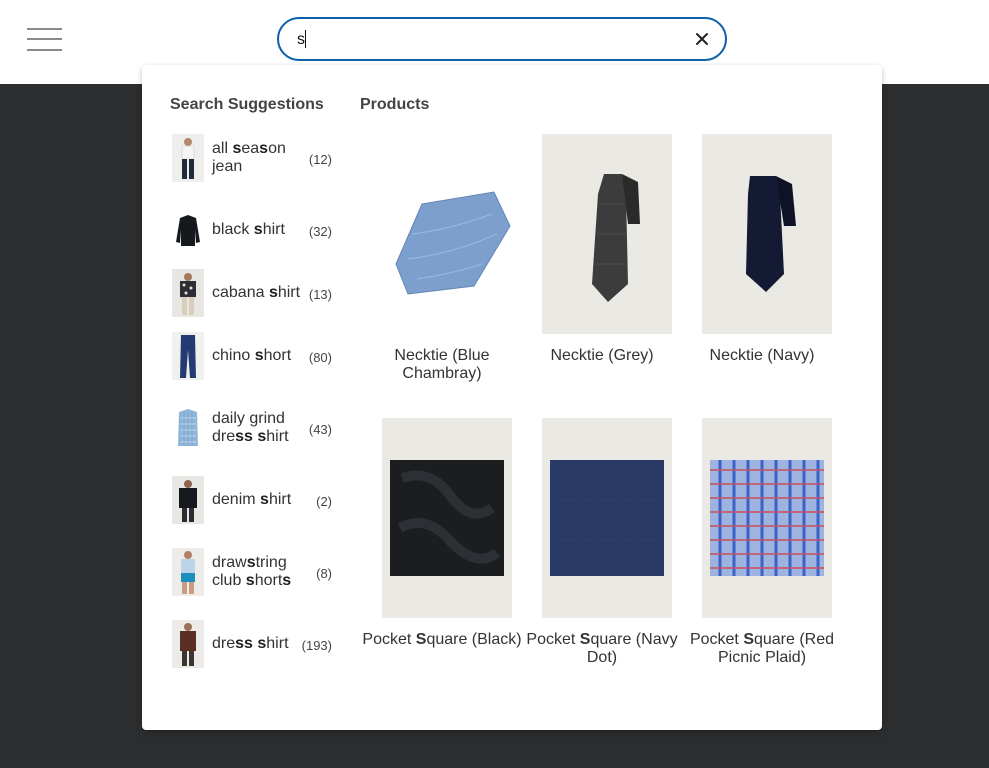 Image resolution: width=989 pixels, height=768 pixels. What do you see at coordinates (249, 157) in the screenshot?
I see `suggestion-label: all season jean` at bounding box center [249, 157].